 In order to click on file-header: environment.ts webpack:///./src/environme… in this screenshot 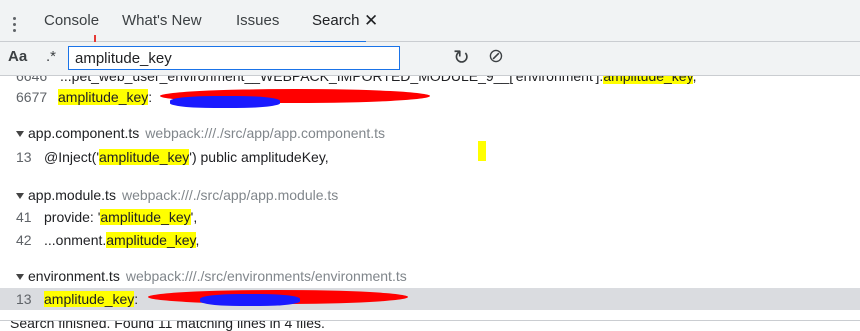, I will do `click(430, 276)`.